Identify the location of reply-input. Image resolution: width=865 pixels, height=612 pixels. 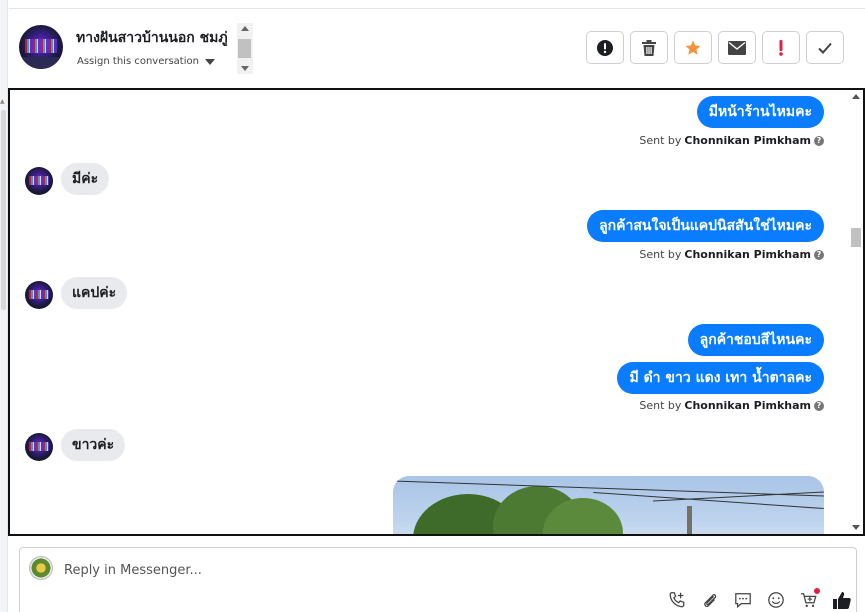
(414, 570).